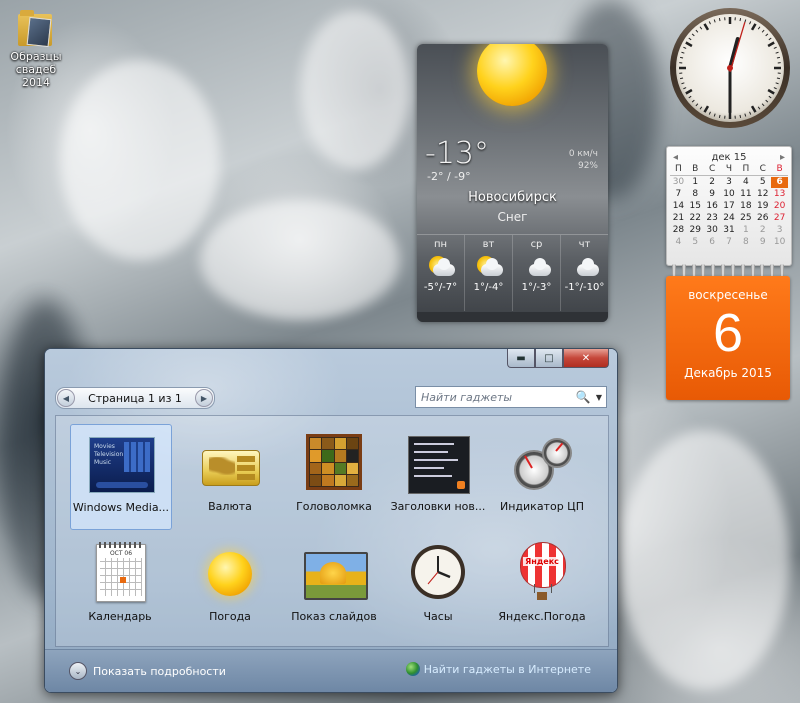 This screenshot has width=800, height=703. I want to click on forecast-day-name: чт, so click(584, 244).